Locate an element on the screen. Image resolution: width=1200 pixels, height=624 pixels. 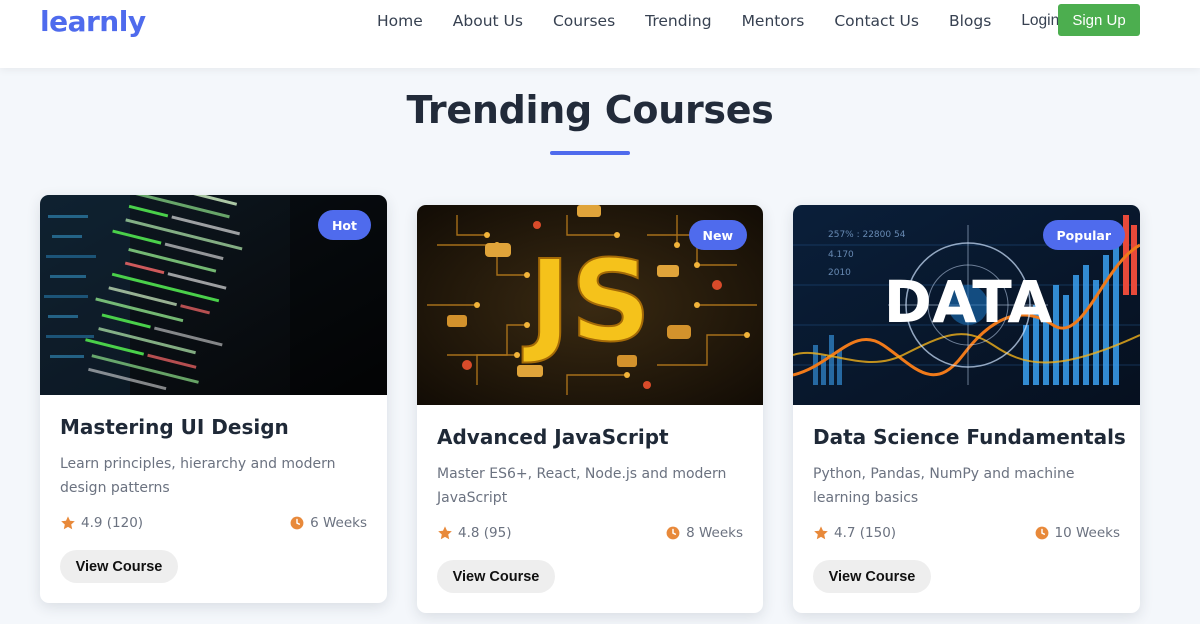
nav-link-about-us: About Us is located at coordinates (488, 21).